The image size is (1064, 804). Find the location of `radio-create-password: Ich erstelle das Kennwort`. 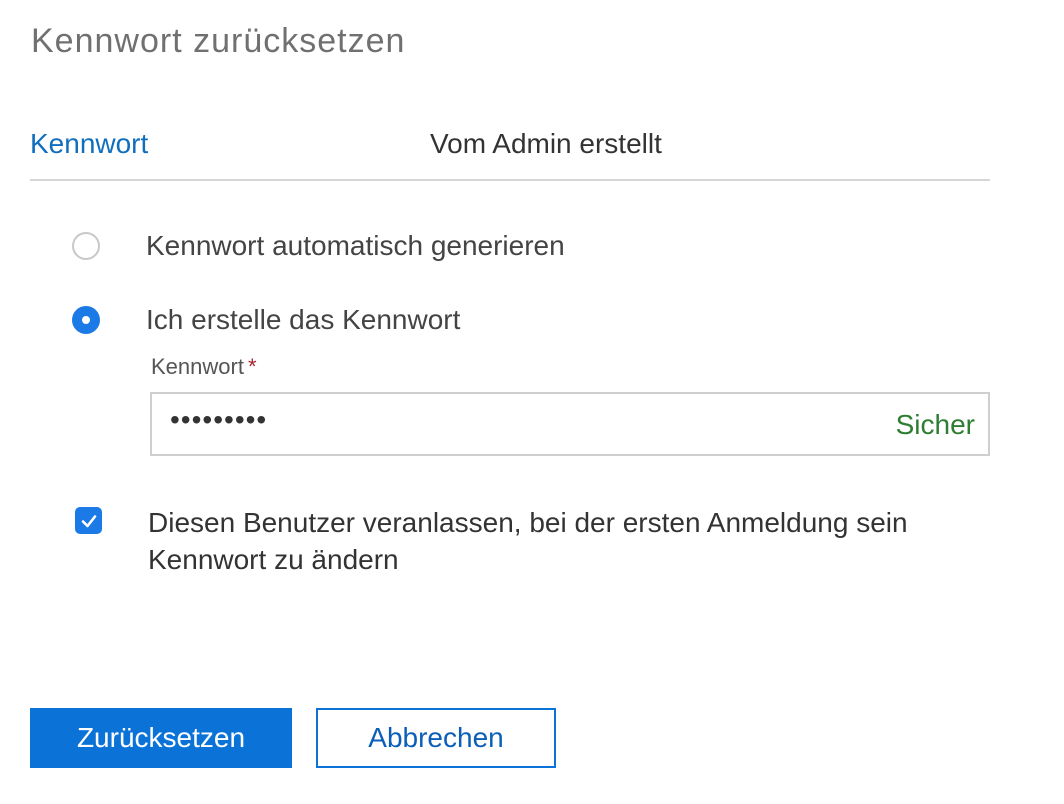

radio-create-password: Ich erstelle das Kennwort is located at coordinates (266, 320).